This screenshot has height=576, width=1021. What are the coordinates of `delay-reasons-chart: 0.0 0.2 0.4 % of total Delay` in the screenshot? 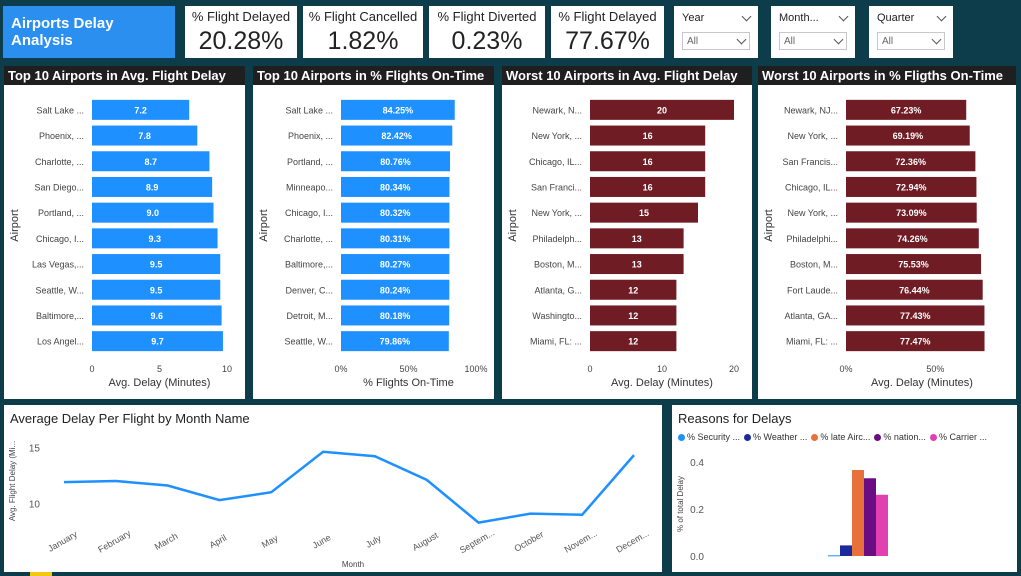 It's located at (782, 510).